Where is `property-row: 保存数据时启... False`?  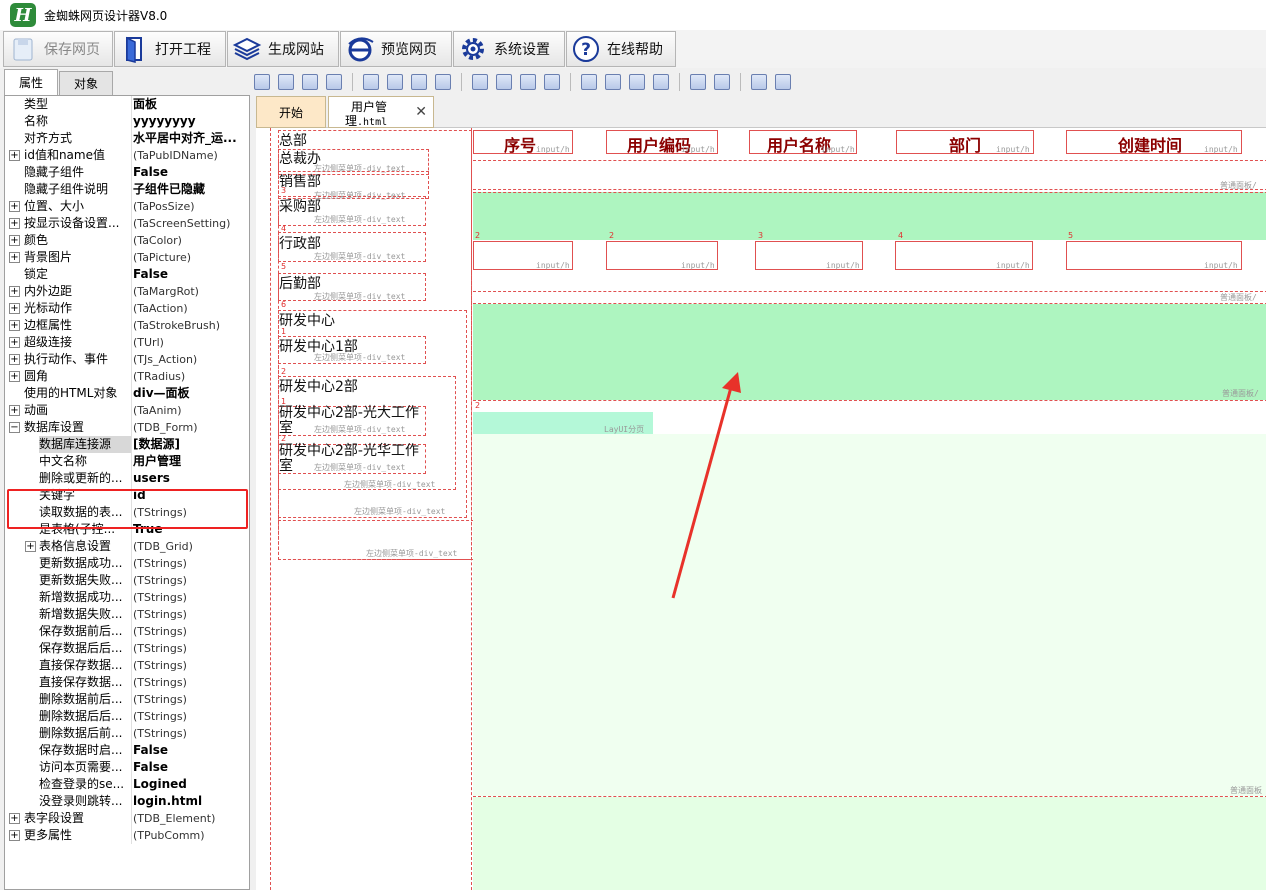 property-row: 保存数据时启... False is located at coordinates (127, 750).